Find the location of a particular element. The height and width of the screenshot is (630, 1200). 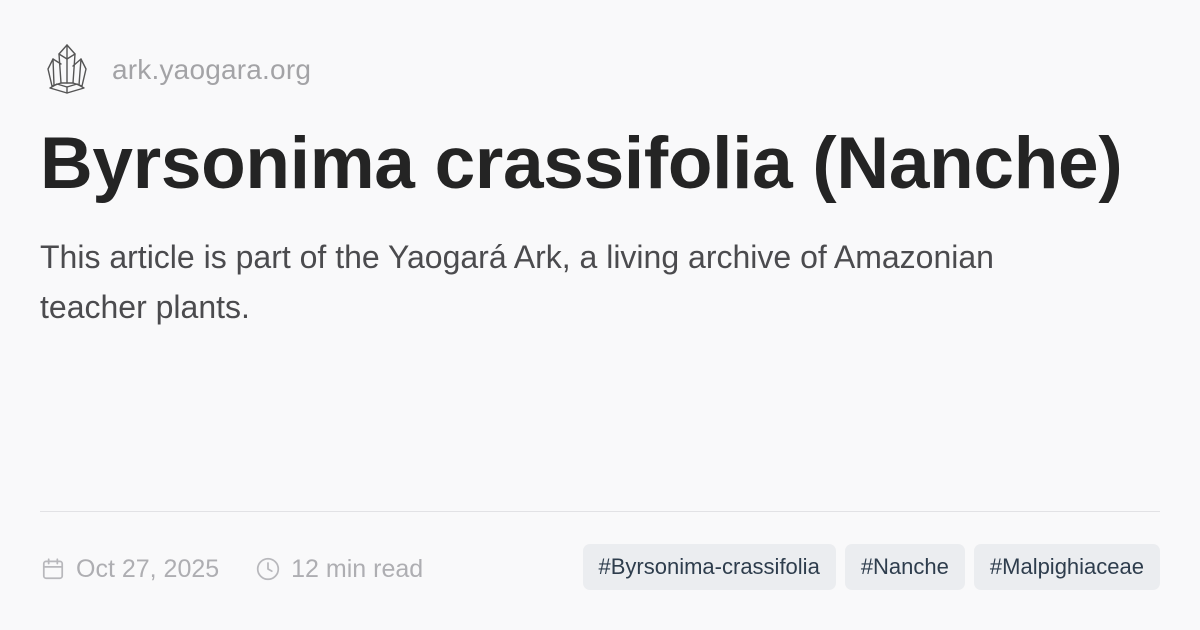

site-header: ark.yaogara.org is located at coordinates (177, 70).